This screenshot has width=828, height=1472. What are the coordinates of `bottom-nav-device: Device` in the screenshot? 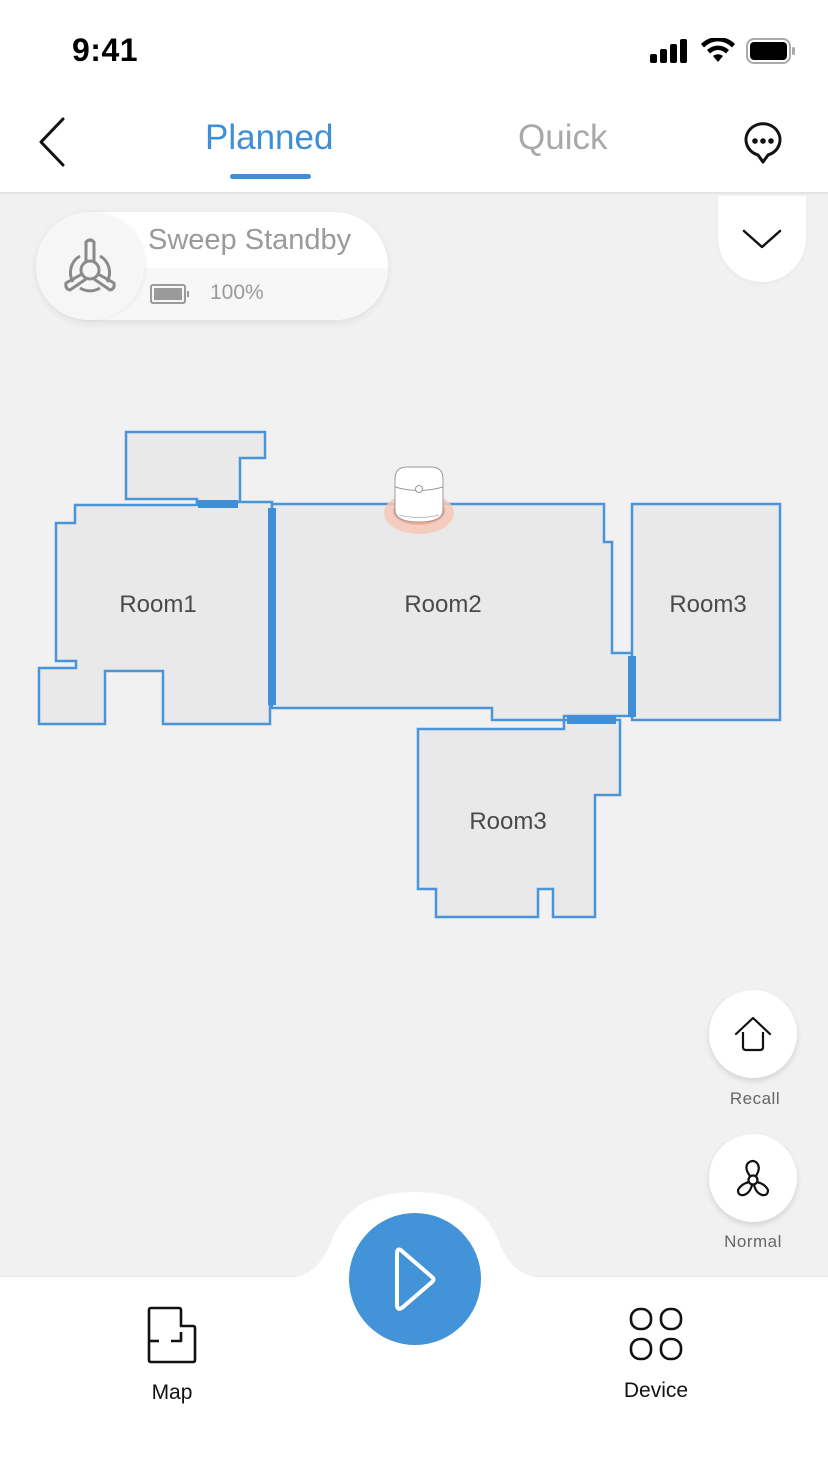 It's located at (656, 1354).